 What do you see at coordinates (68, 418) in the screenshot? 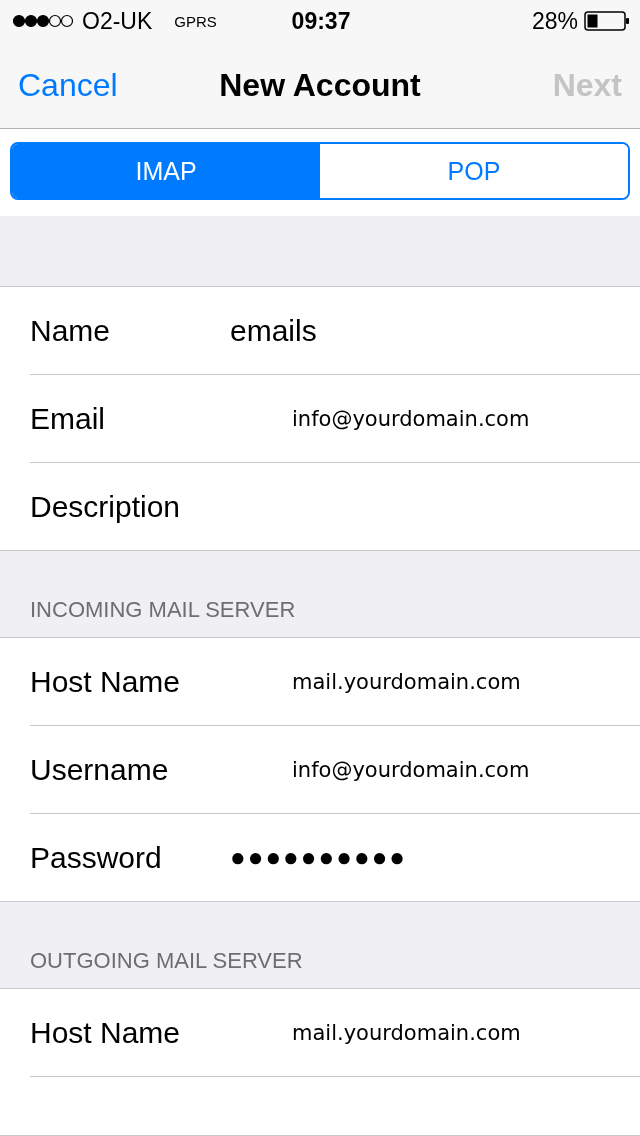
I see `field-label: Email` at bounding box center [68, 418].